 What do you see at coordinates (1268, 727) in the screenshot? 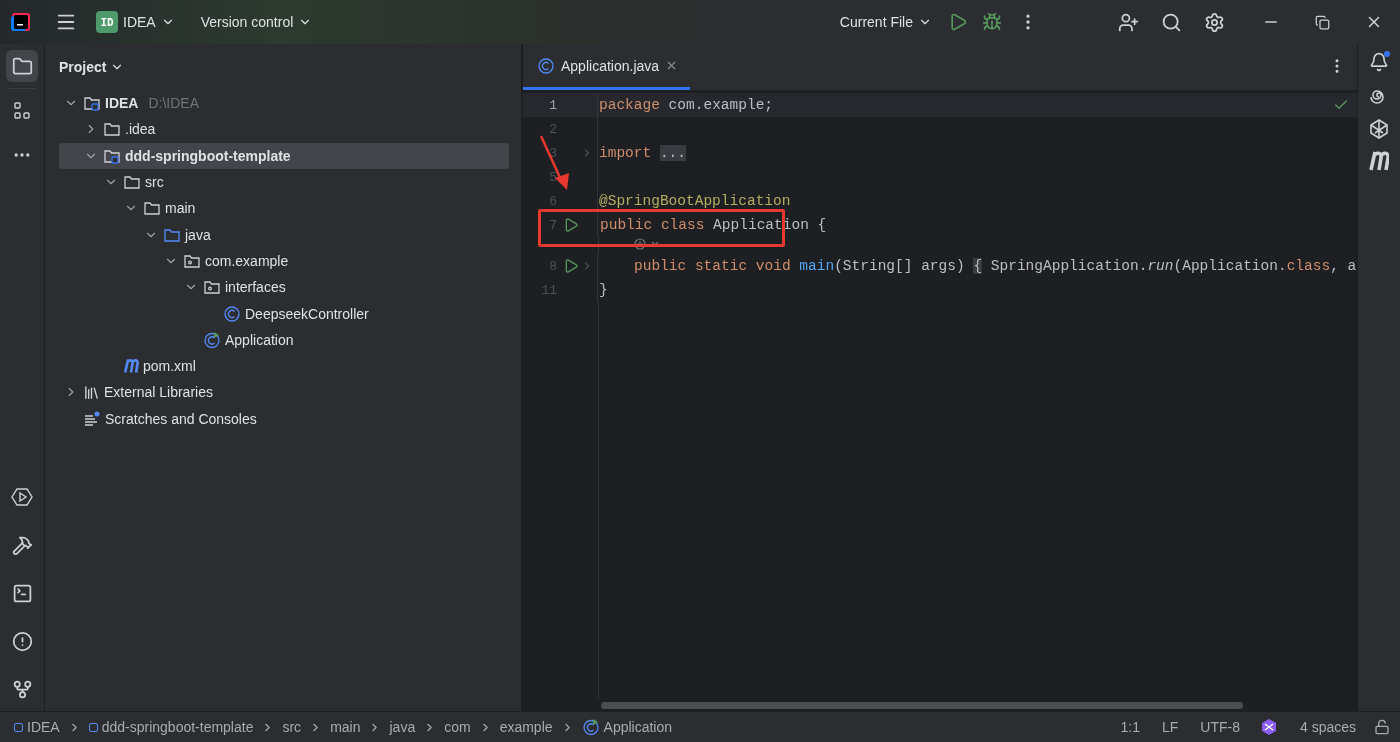
I see `ai-status-icon` at bounding box center [1268, 727].